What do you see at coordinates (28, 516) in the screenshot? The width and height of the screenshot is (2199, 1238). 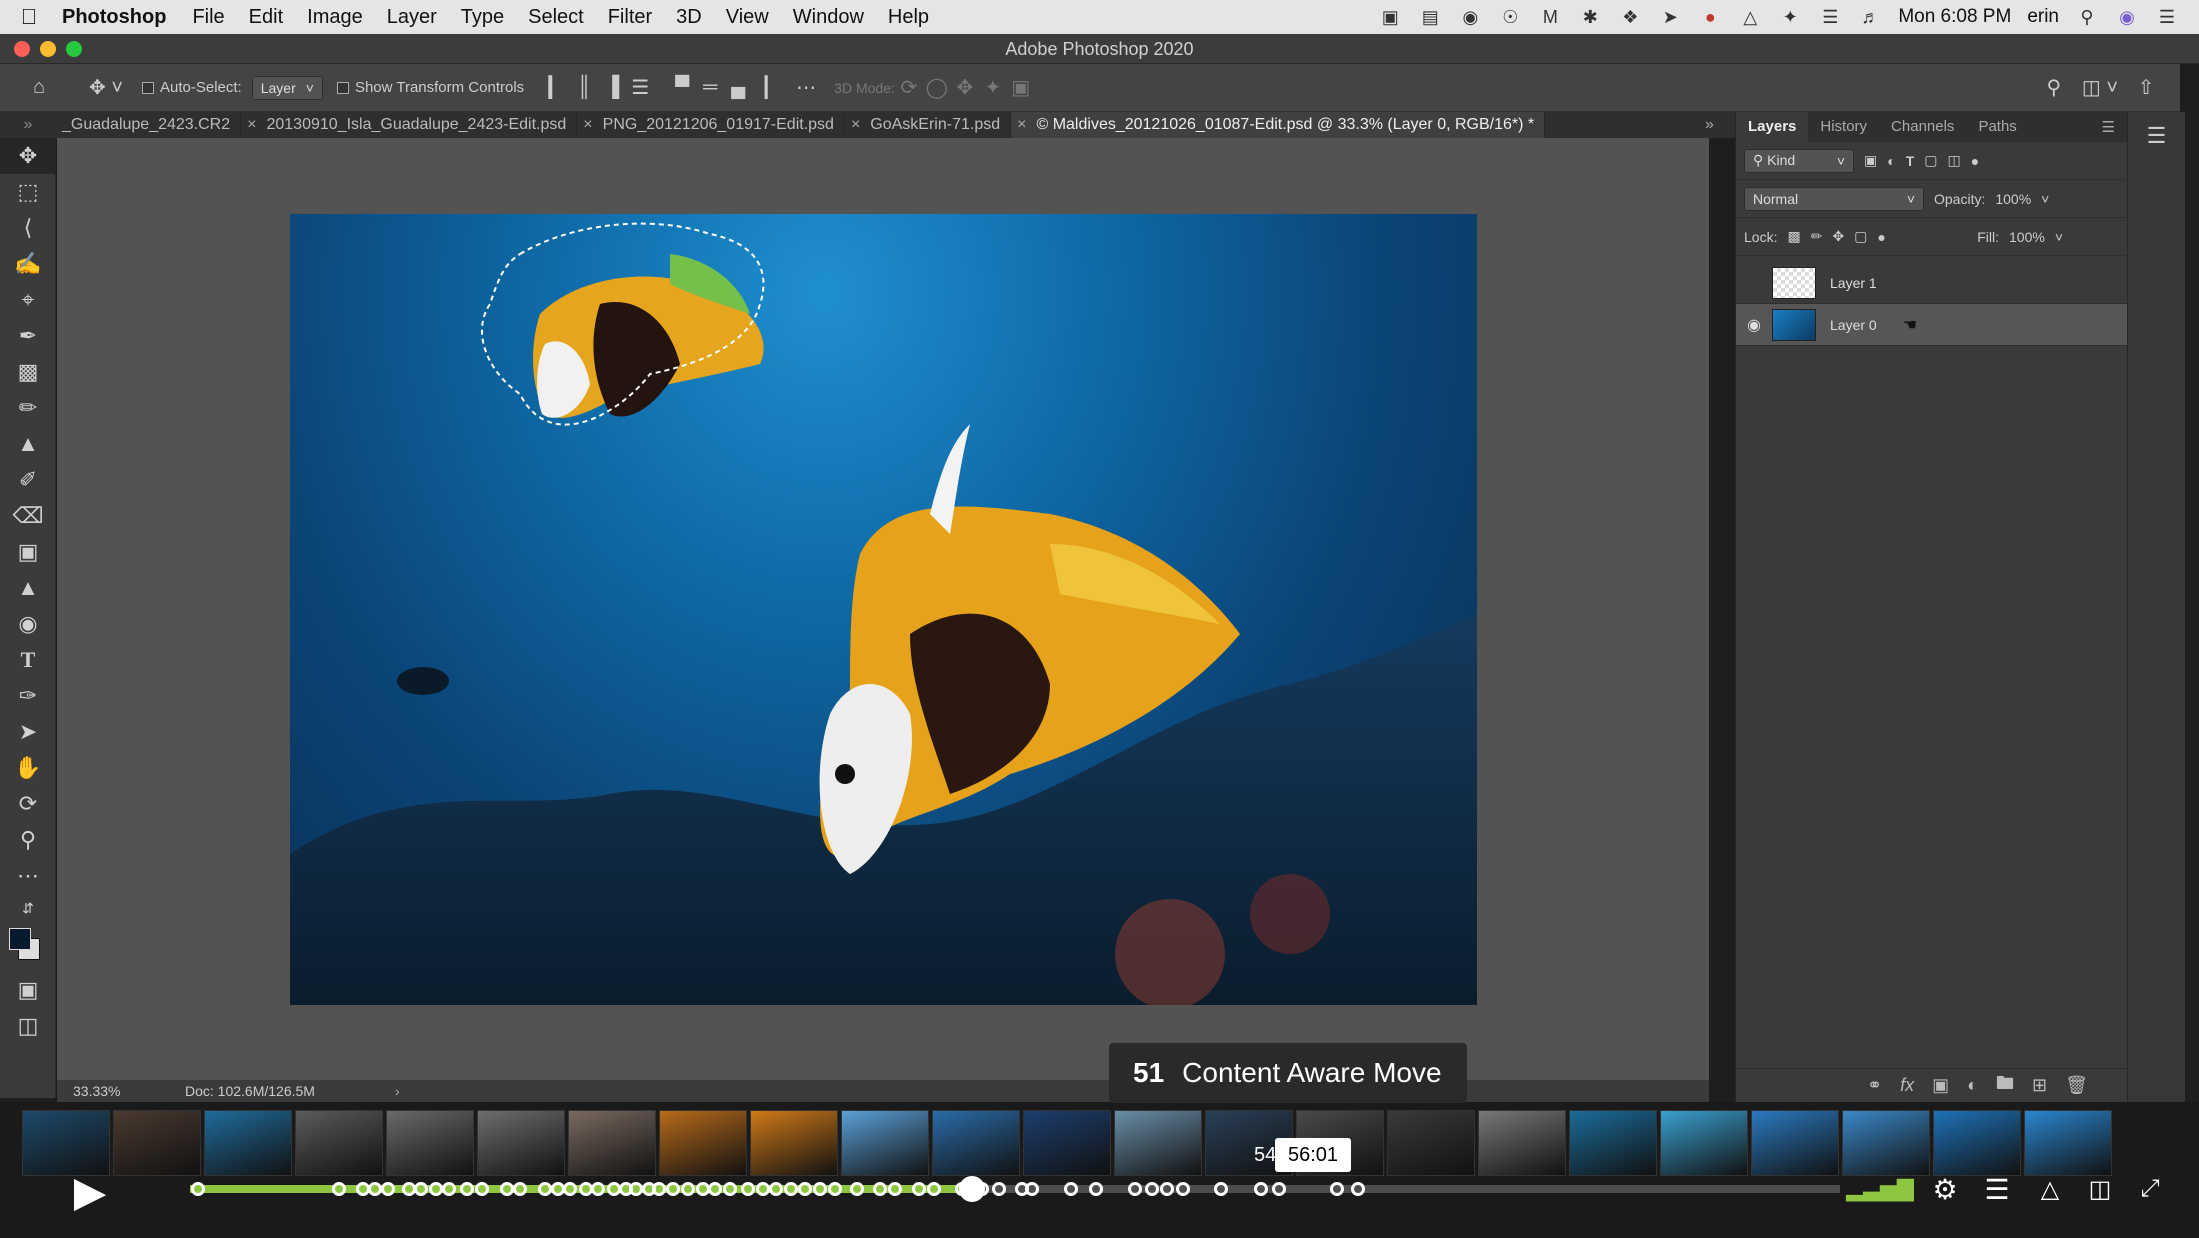 I see `eraser-tool-icon: ⌫` at bounding box center [28, 516].